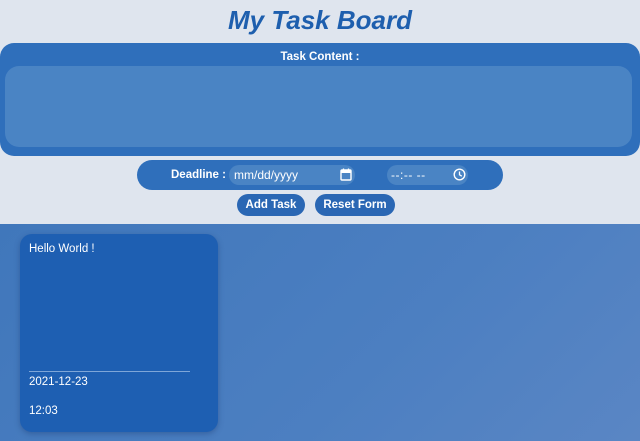 The height and width of the screenshot is (441, 640). I want to click on deadline-label: Deadline :, so click(198, 175).